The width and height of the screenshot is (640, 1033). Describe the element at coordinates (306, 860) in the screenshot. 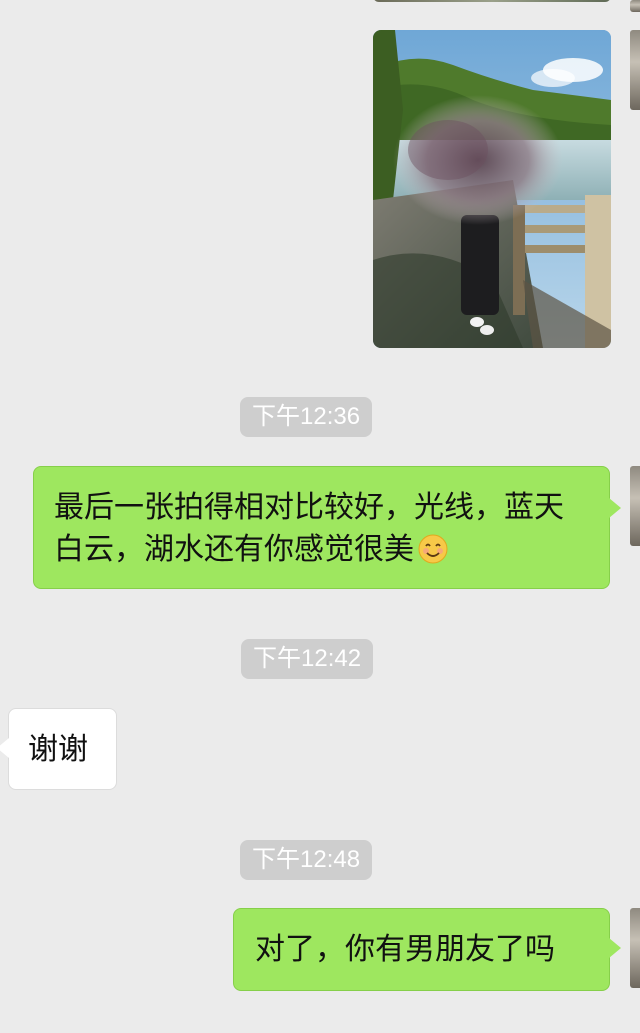

I see `timestamp: 下午12:48` at that location.